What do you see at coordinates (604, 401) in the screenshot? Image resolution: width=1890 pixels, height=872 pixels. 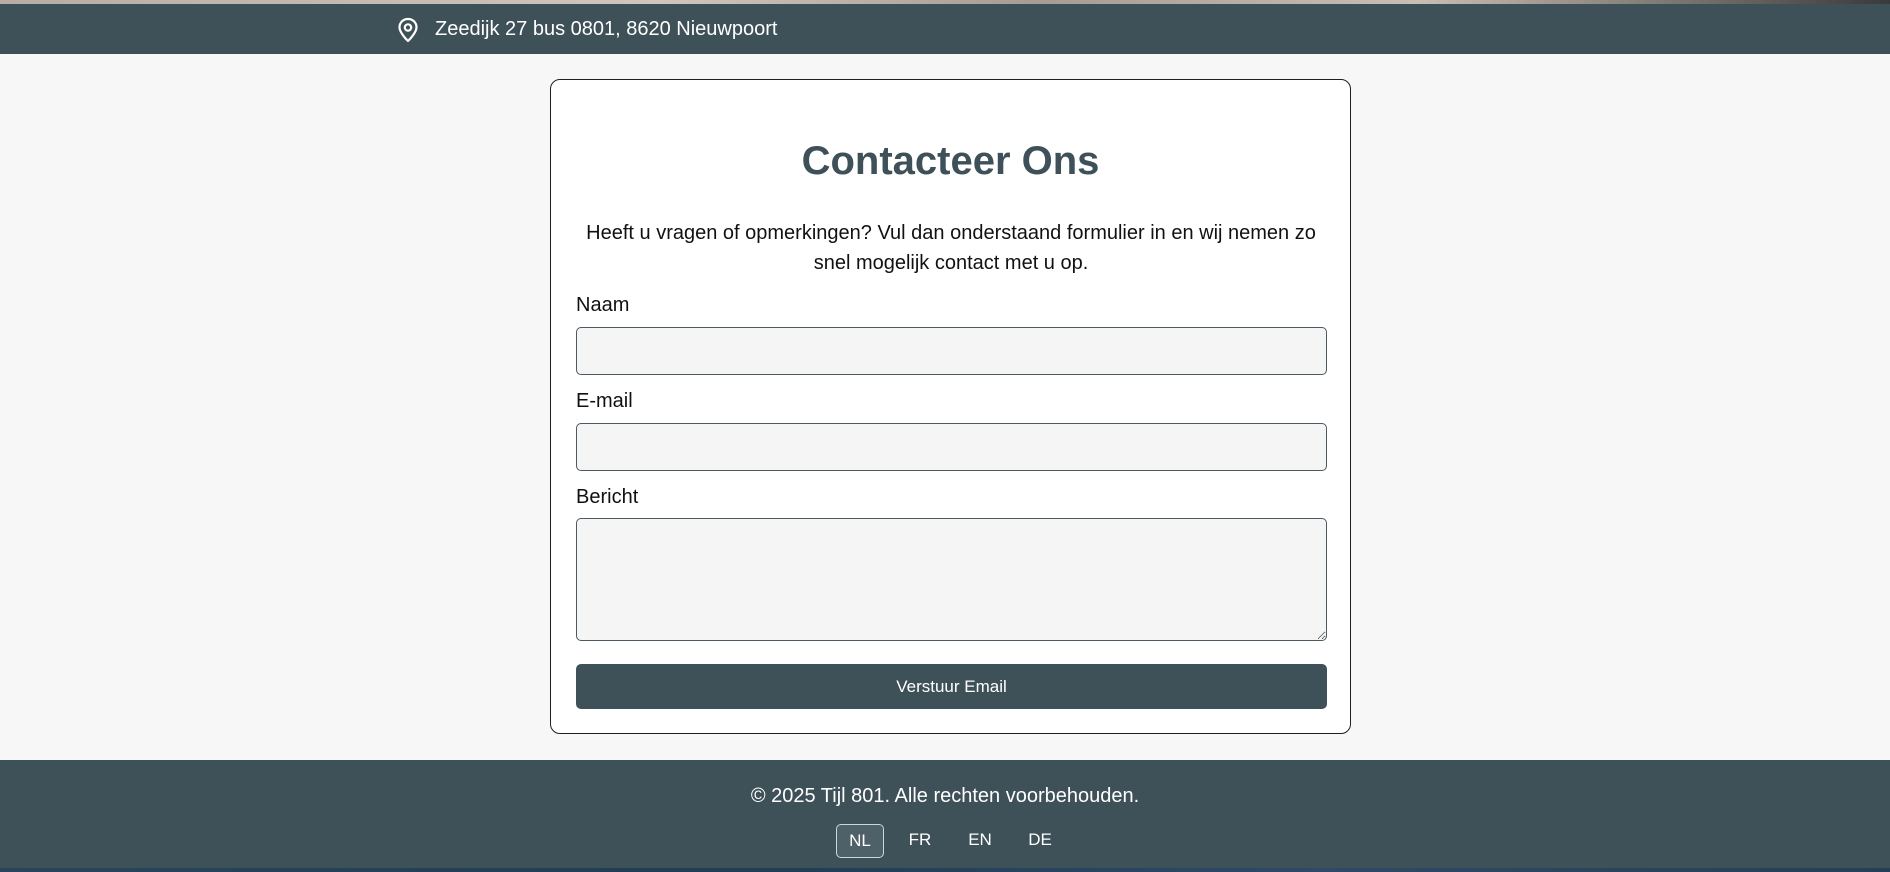 I see `email-label: E-mail` at bounding box center [604, 401].